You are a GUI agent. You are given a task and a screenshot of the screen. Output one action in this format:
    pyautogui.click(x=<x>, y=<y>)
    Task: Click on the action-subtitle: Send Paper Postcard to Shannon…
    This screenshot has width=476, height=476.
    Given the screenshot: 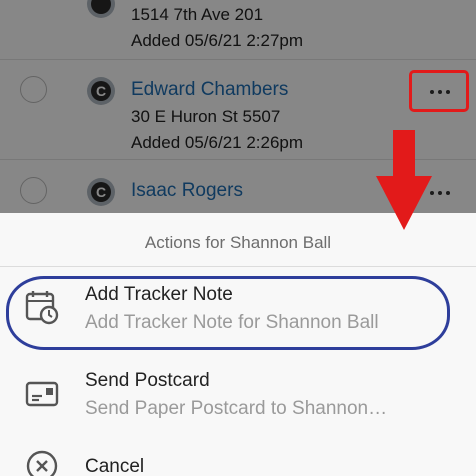 What is the action you would take?
    pyautogui.click(x=236, y=408)
    